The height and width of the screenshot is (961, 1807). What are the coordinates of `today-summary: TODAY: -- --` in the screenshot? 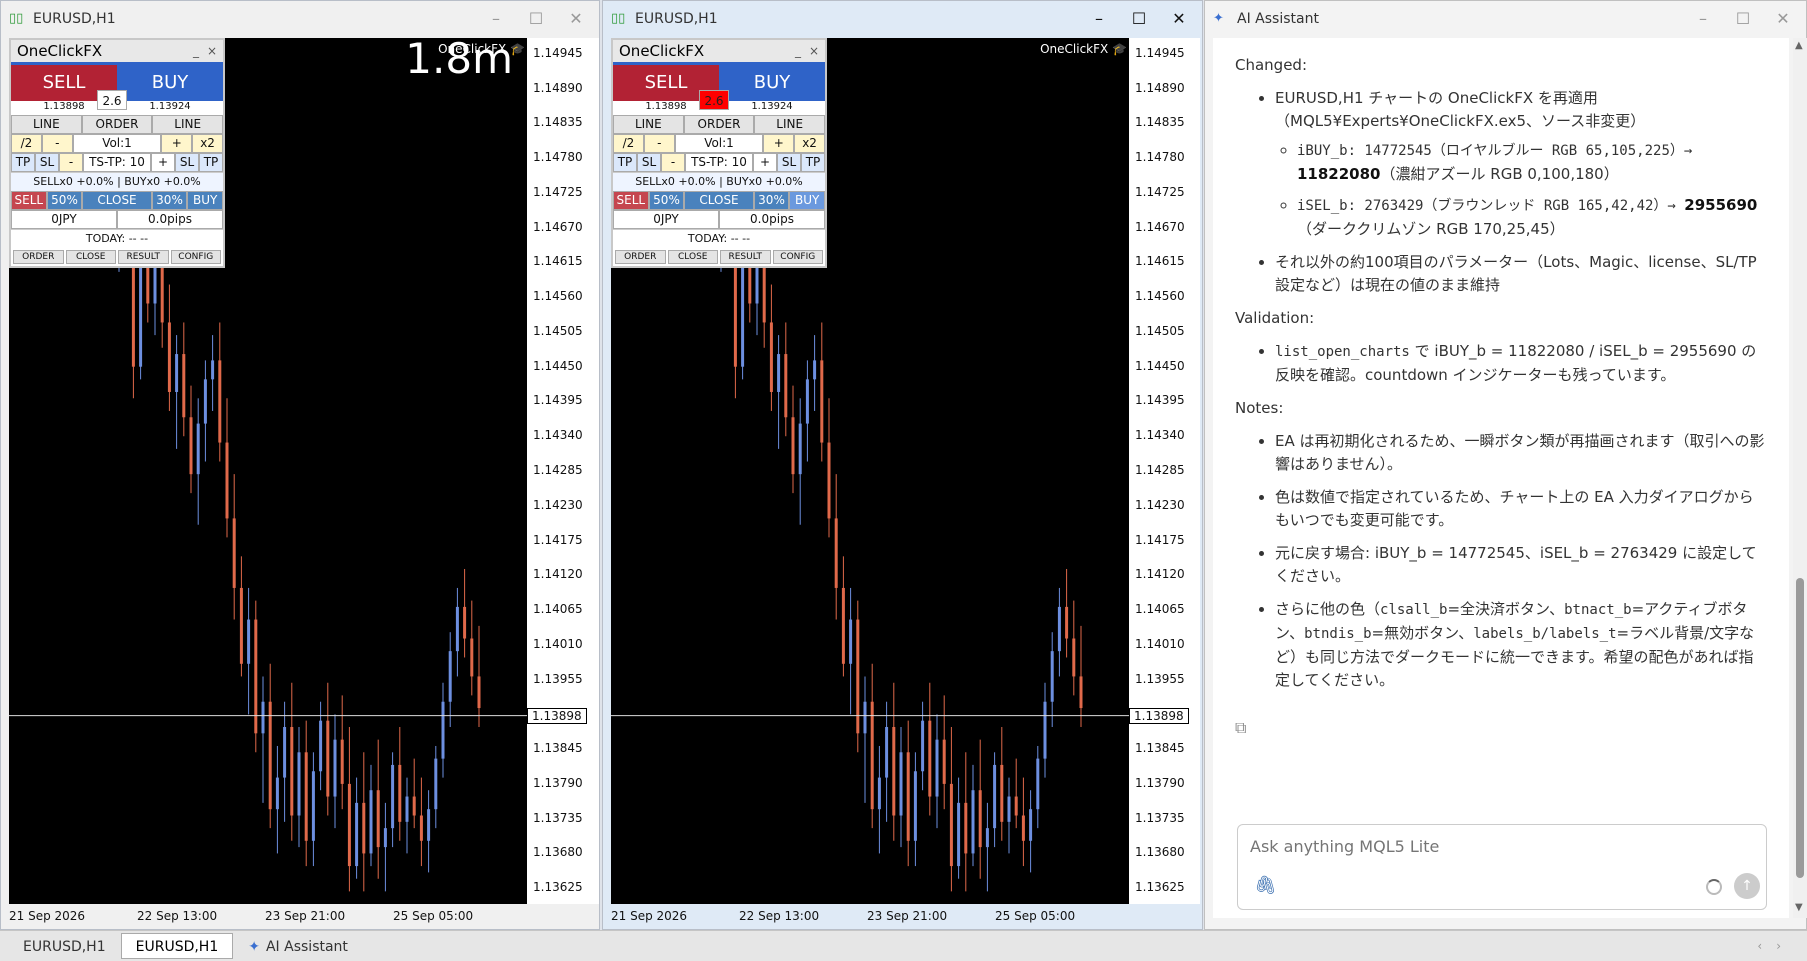 It's located at (117, 238).